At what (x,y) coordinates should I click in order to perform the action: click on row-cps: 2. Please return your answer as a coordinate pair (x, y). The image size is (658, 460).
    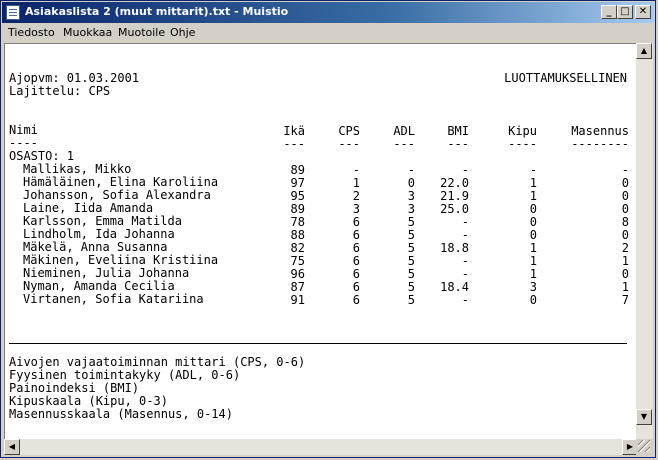
    Looking at the image, I should click on (356, 196).